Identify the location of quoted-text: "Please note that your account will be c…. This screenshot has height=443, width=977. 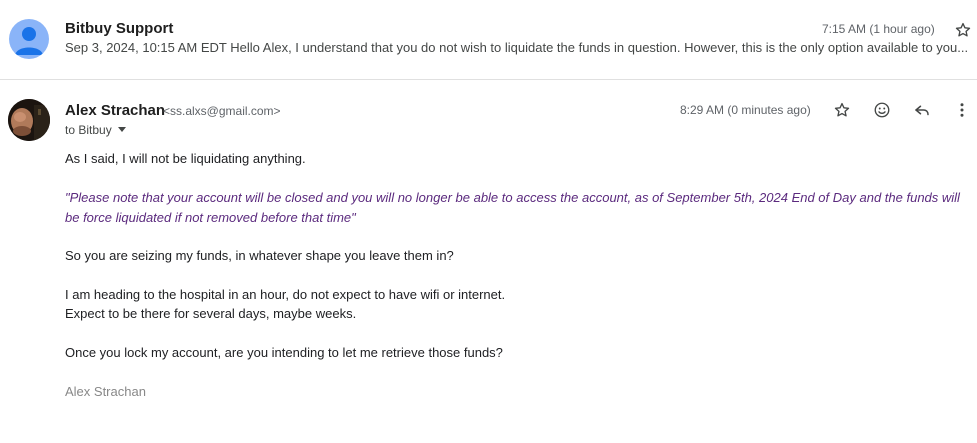
(512, 207).